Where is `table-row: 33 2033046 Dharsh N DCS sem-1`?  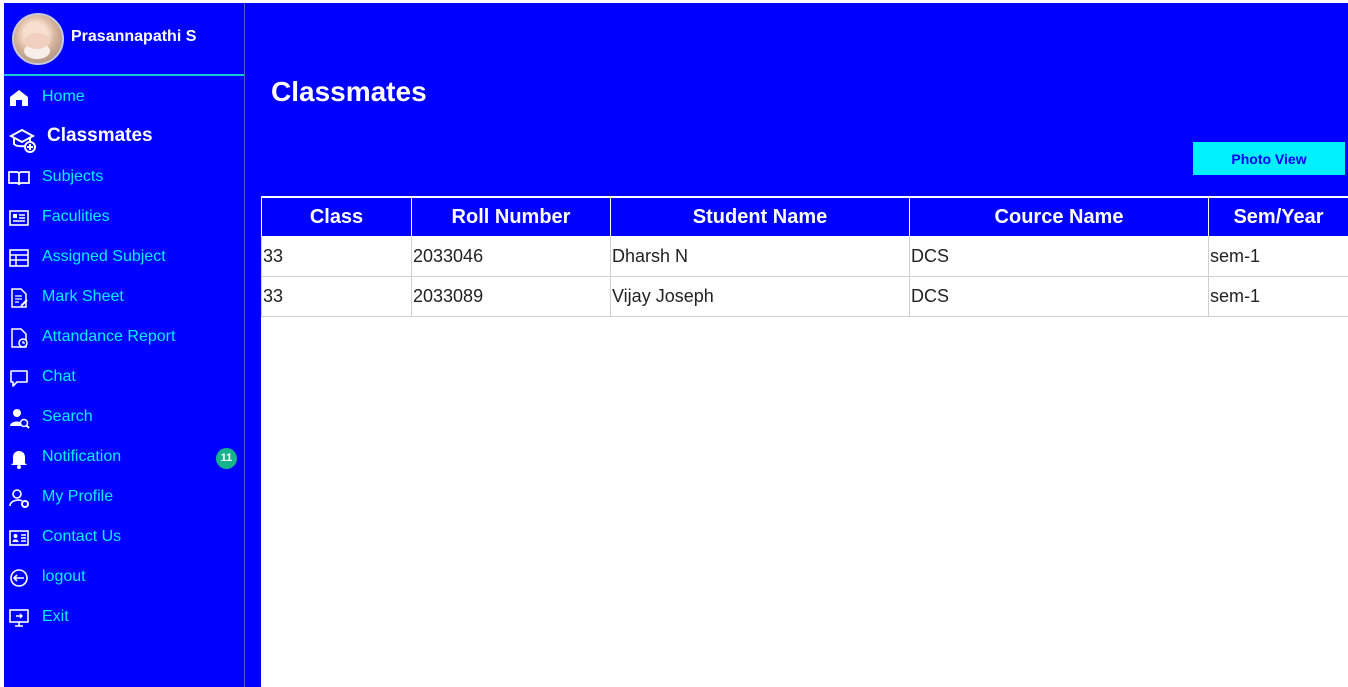 table-row: 33 2033046 Dharsh N DCS sem-1 is located at coordinates (804, 256).